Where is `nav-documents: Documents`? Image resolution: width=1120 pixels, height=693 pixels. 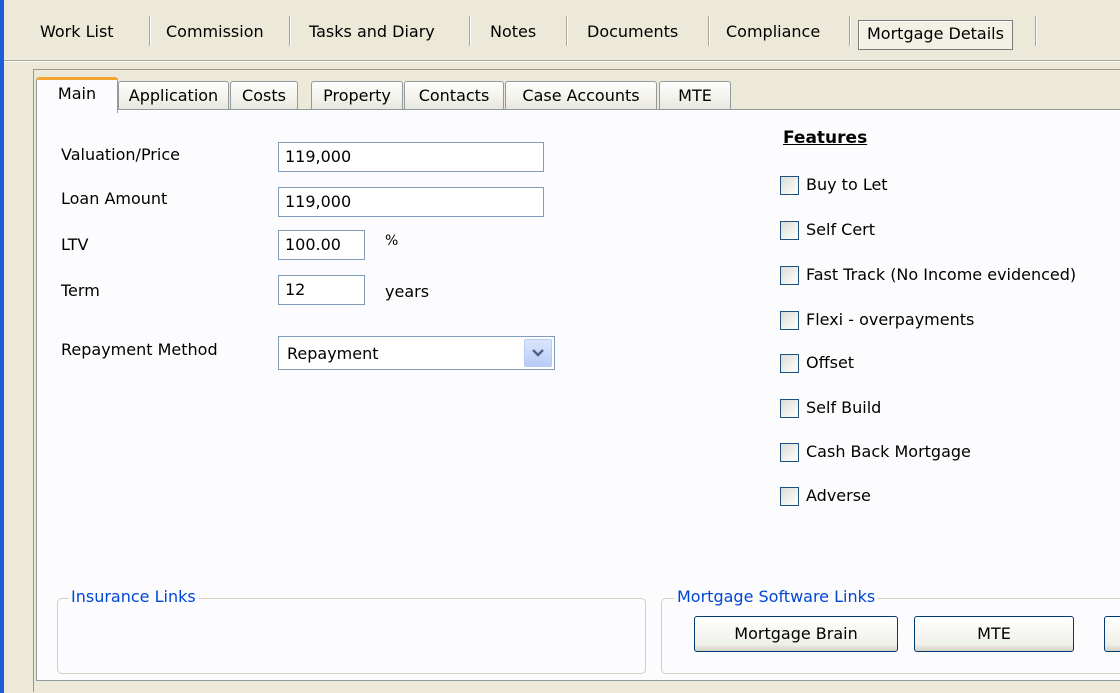
nav-documents: Documents is located at coordinates (632, 33).